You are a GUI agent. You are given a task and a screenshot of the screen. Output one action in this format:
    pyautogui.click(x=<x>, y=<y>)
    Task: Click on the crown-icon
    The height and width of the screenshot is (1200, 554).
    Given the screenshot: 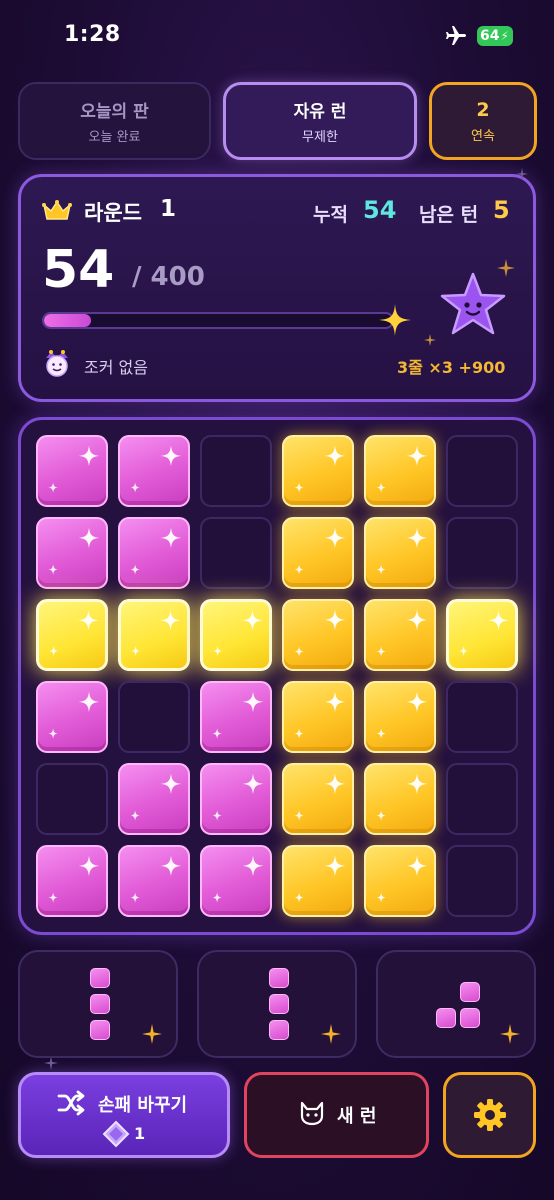 What is the action you would take?
    pyautogui.click(x=57, y=210)
    